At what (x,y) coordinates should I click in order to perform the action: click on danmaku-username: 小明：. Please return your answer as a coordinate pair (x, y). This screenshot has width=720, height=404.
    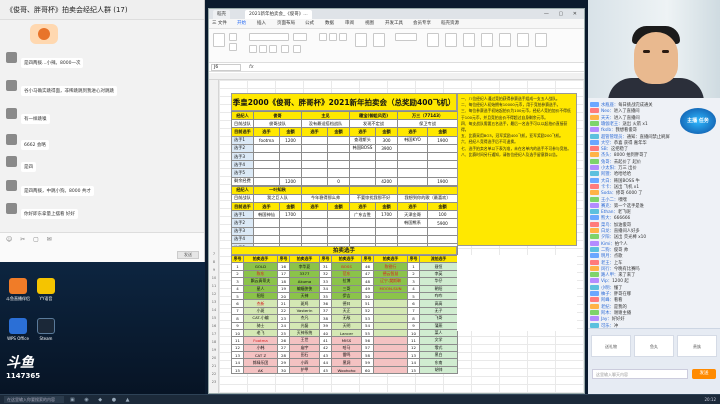
    Looking at the image, I should click on (607, 288).